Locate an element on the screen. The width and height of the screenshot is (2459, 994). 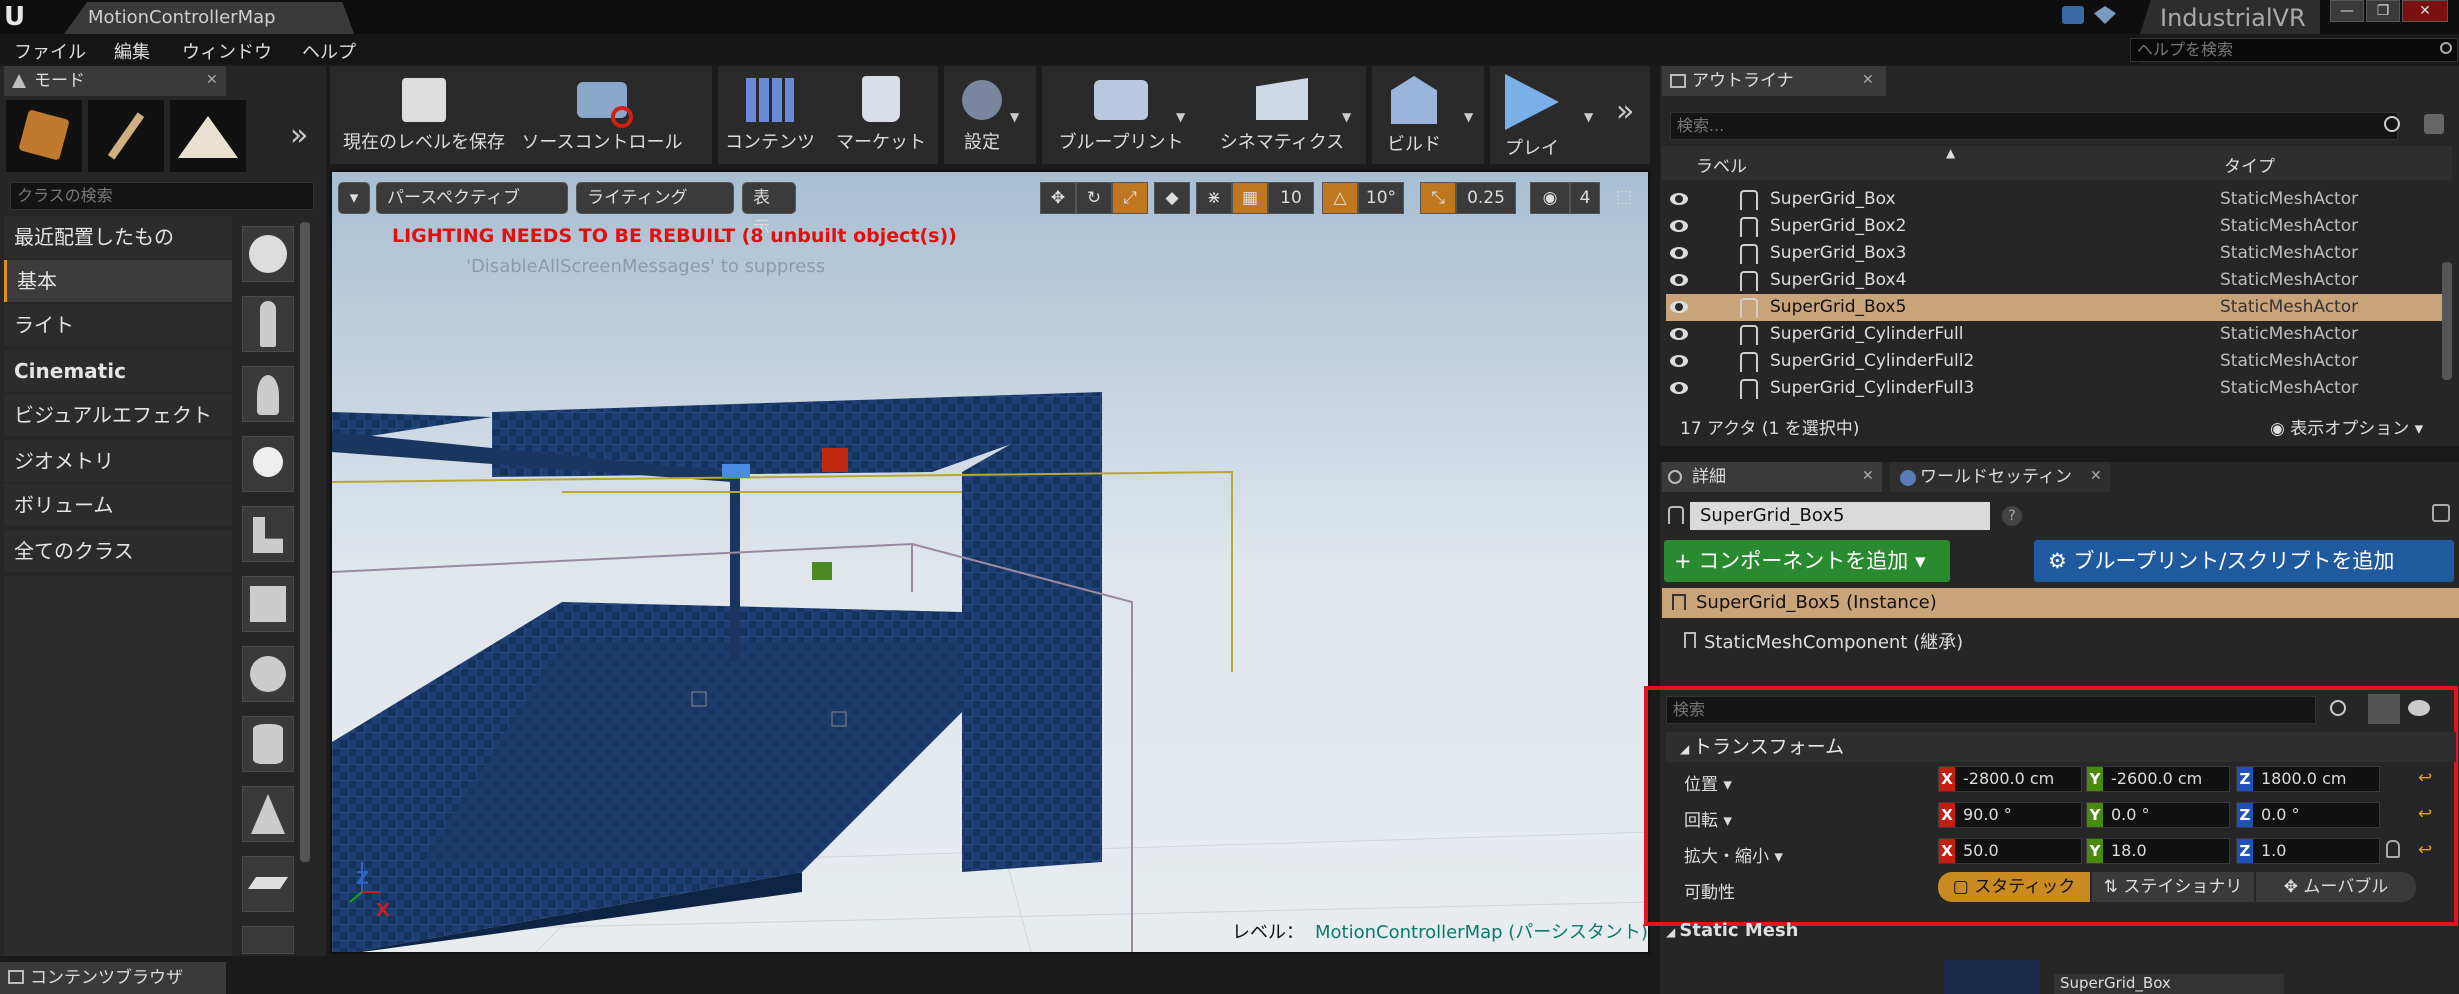
category-all-classes: 全てのクラス is located at coordinates (118, 551).